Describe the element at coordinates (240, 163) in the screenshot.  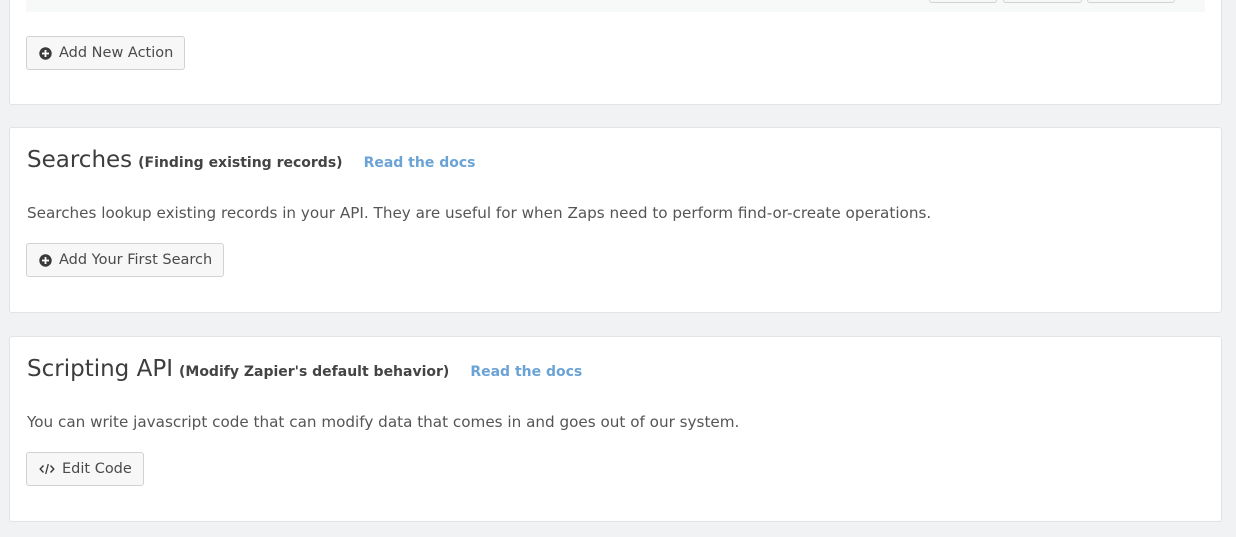
I see `searches-subtitle: (Finding existing records)` at that location.